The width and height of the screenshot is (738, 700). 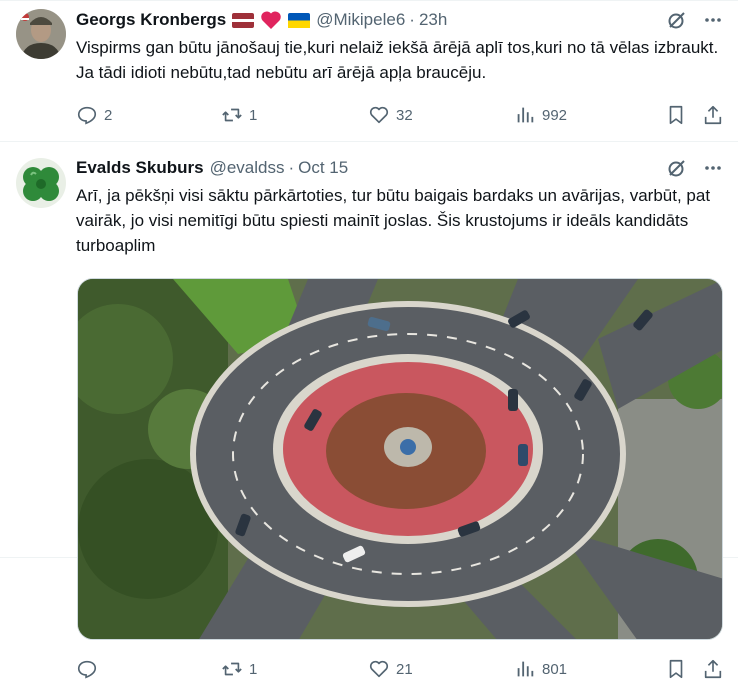 What do you see at coordinates (232, 669) in the screenshot?
I see `repost-icon` at bounding box center [232, 669].